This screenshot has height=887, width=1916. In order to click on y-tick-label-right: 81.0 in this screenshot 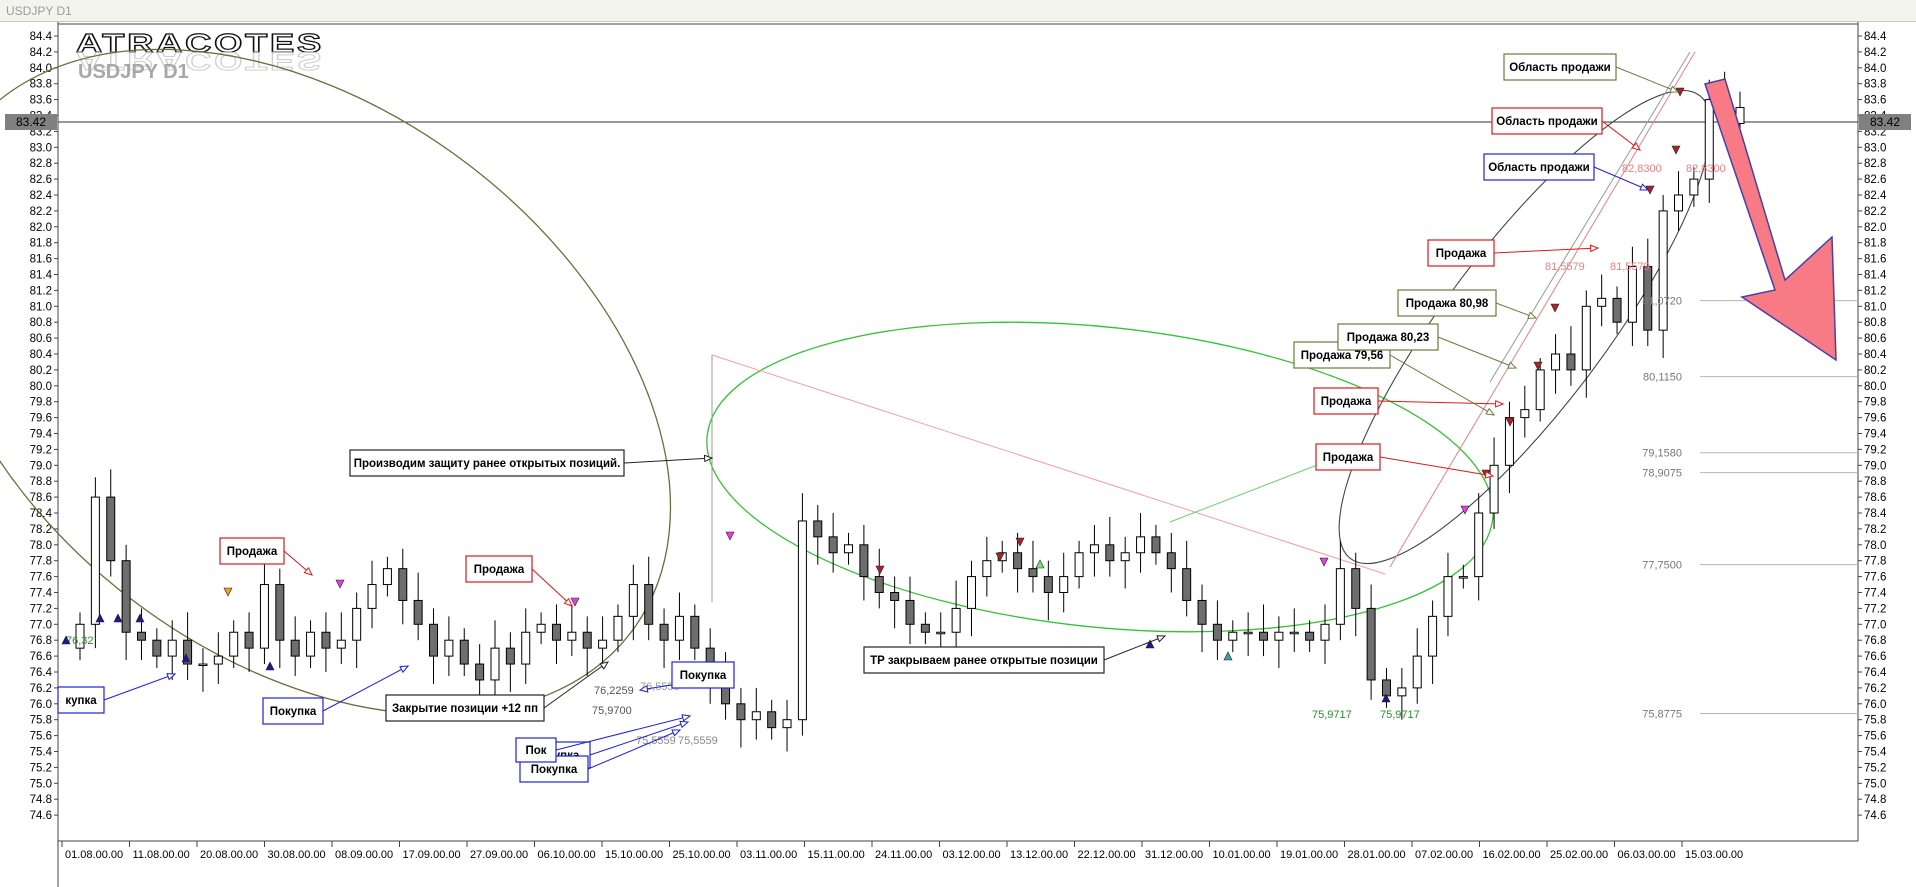, I will do `click(1875, 307)`.